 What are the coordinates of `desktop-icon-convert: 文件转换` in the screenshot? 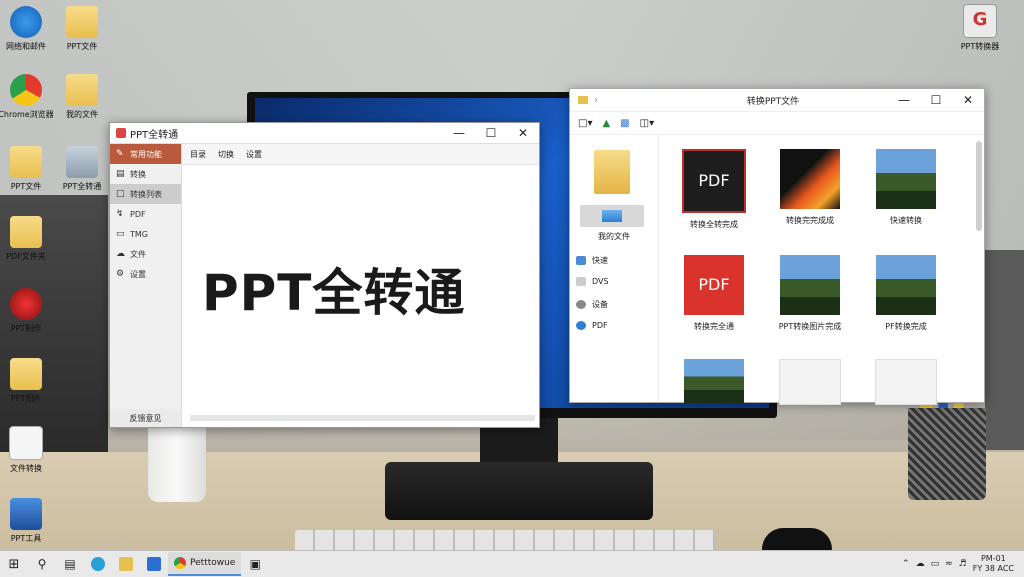 It's located at (28, 450).